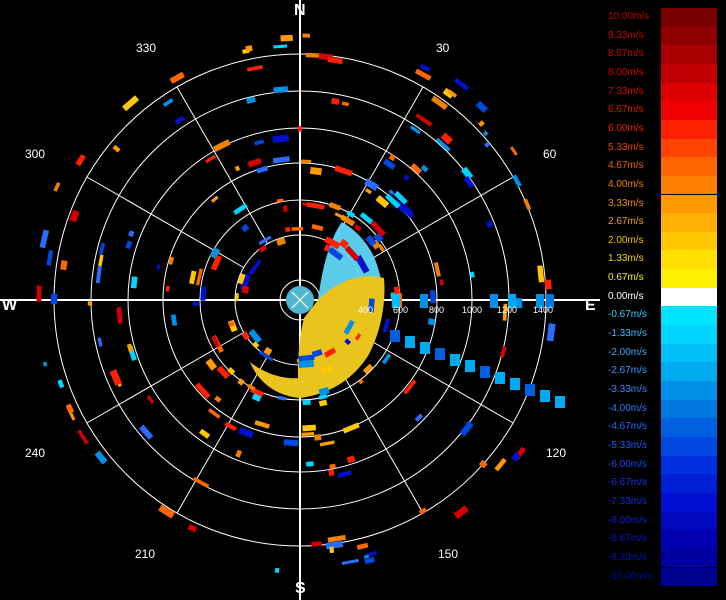 This screenshot has height=600, width=726. What do you see at coordinates (626, 147) in the screenshot?
I see `legend-label: 5.33m/s` at bounding box center [626, 147].